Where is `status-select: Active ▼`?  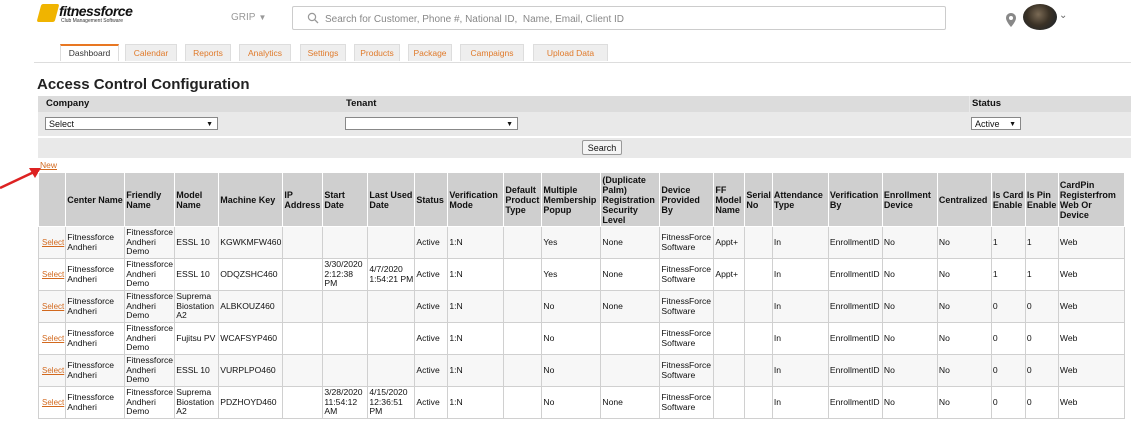
status-select: Active ▼ is located at coordinates (996, 123).